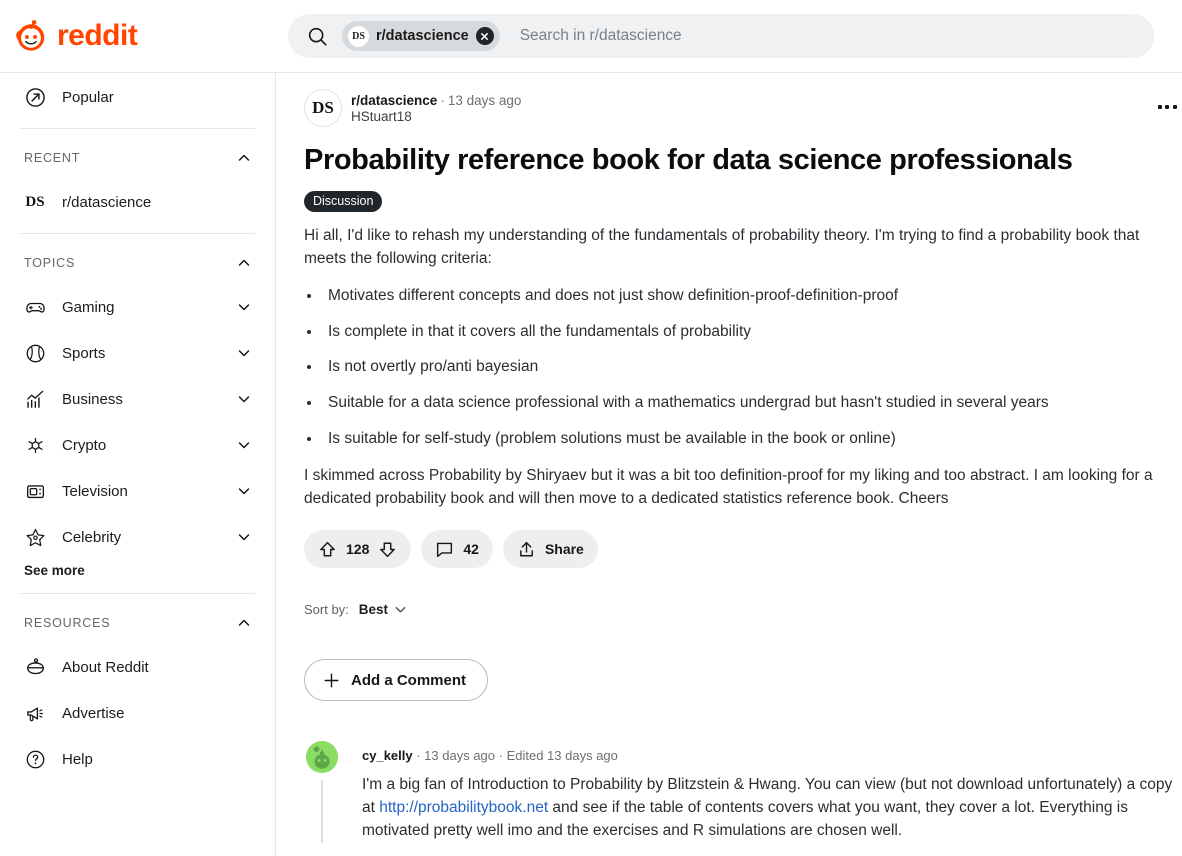 The width and height of the screenshot is (1182, 856). I want to click on vote-score: 128, so click(358, 549).